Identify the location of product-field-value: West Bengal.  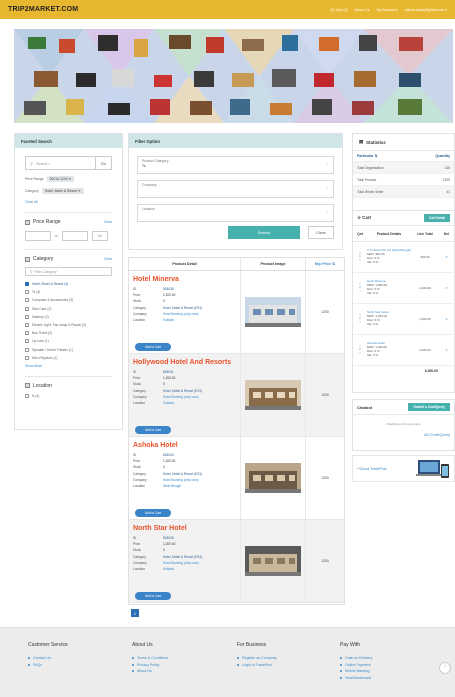
(172, 486).